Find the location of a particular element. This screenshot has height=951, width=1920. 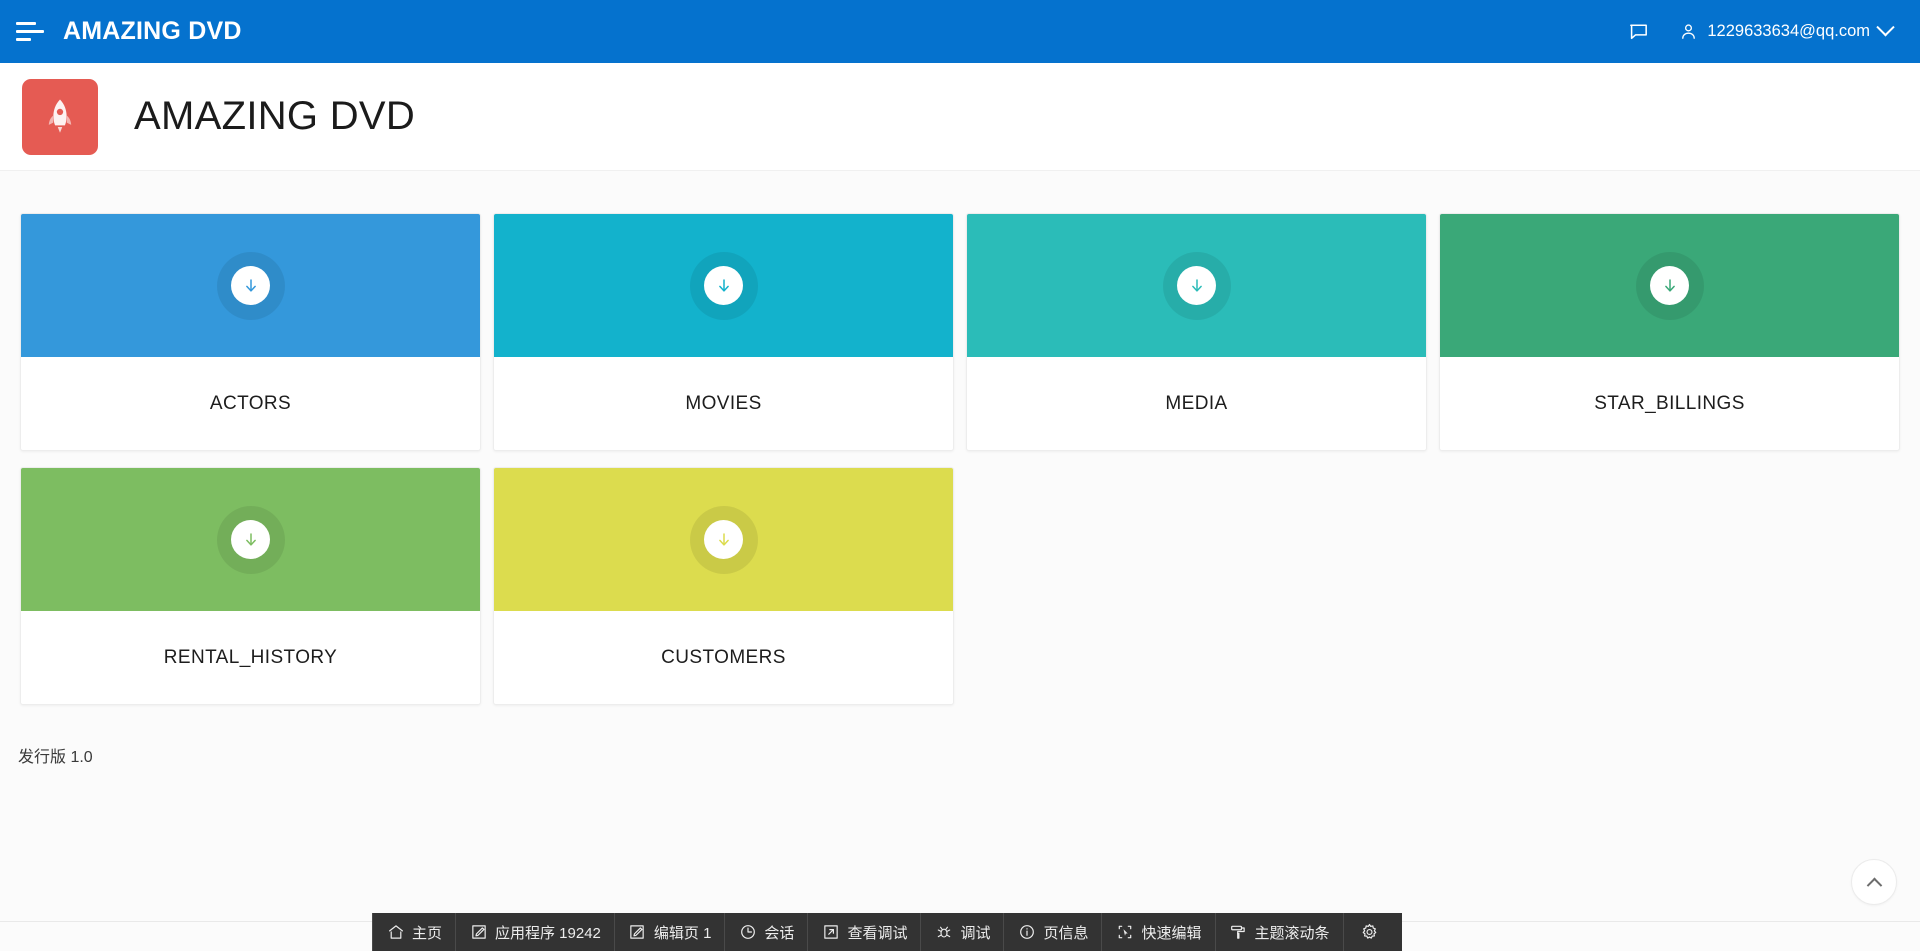

card-label: MEDIA is located at coordinates (1196, 403).